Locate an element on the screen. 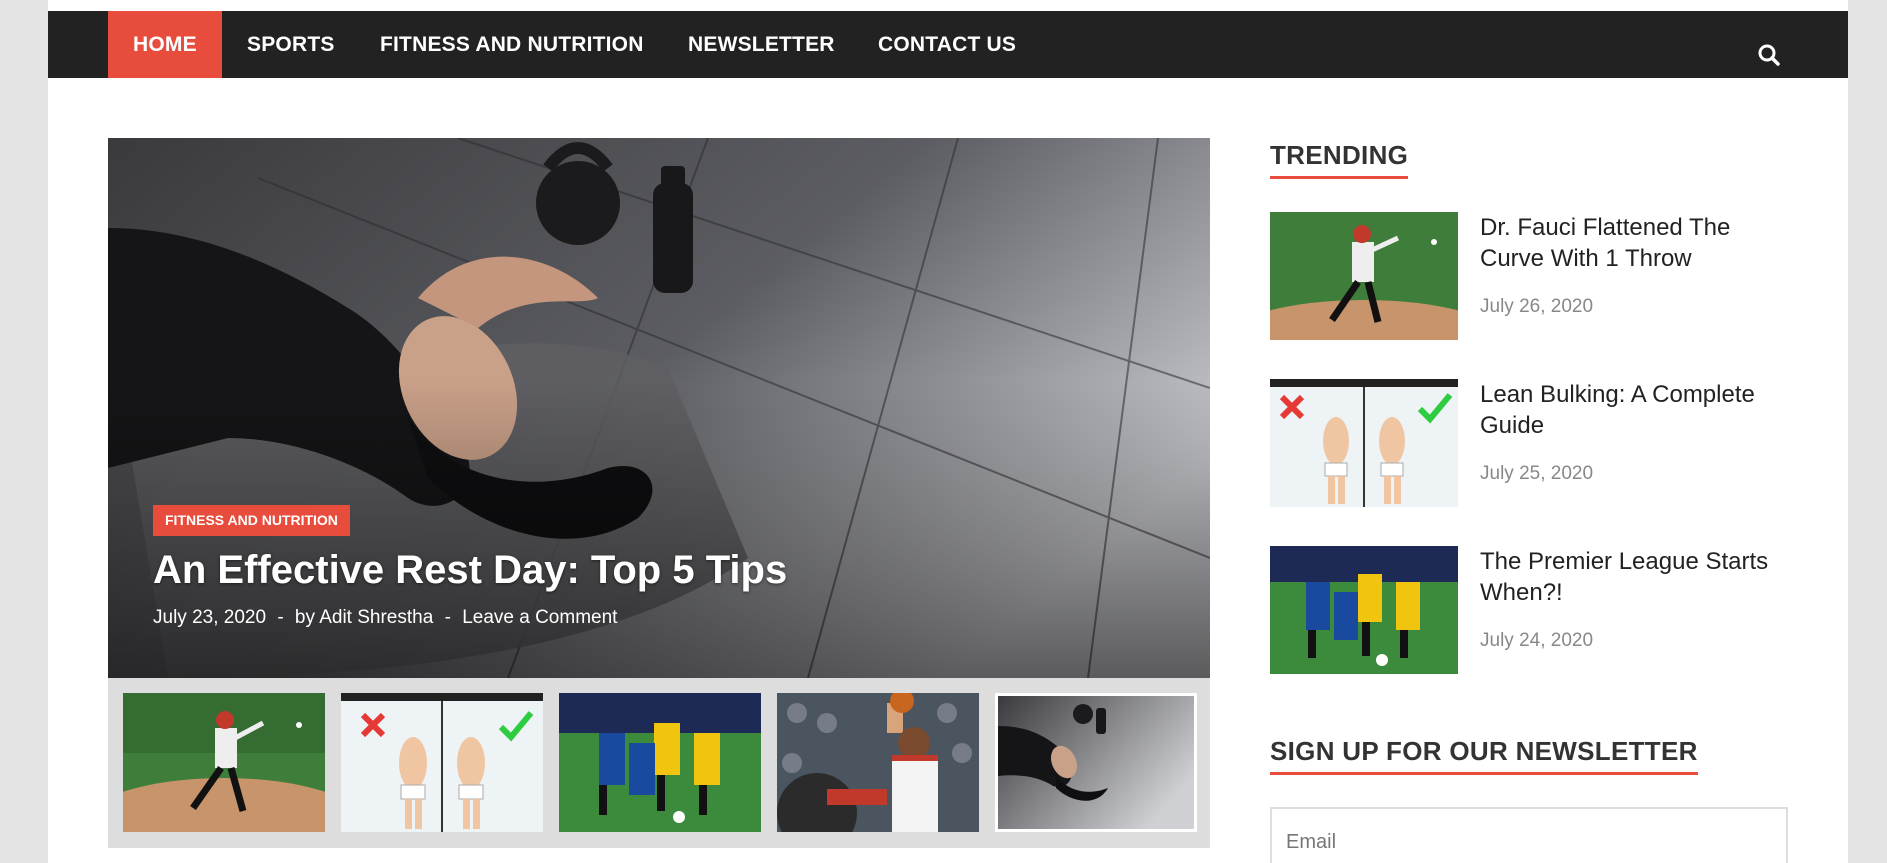  trending-widget-title: TRENDING is located at coordinates (1339, 159).